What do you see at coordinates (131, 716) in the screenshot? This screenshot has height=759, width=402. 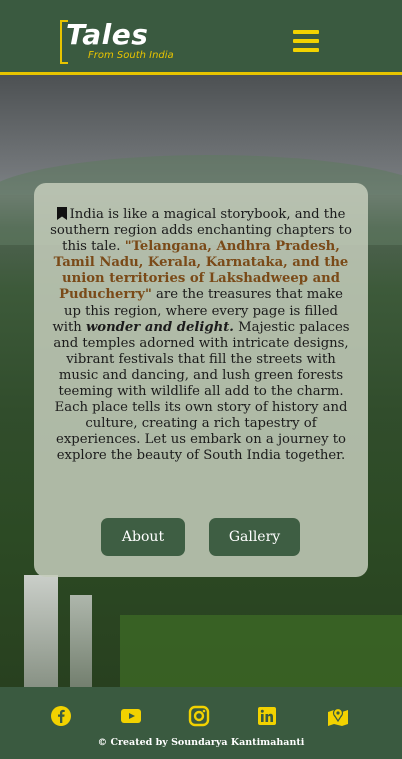 I see `youtube-icon` at bounding box center [131, 716].